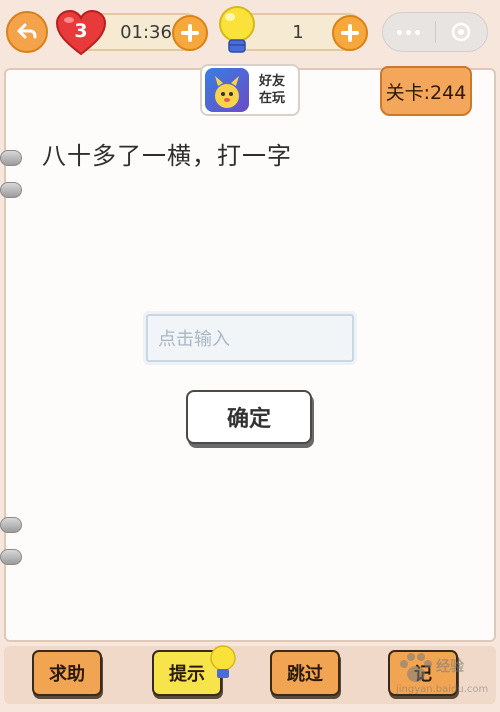  I want to click on add-hint-button, so click(350, 33).